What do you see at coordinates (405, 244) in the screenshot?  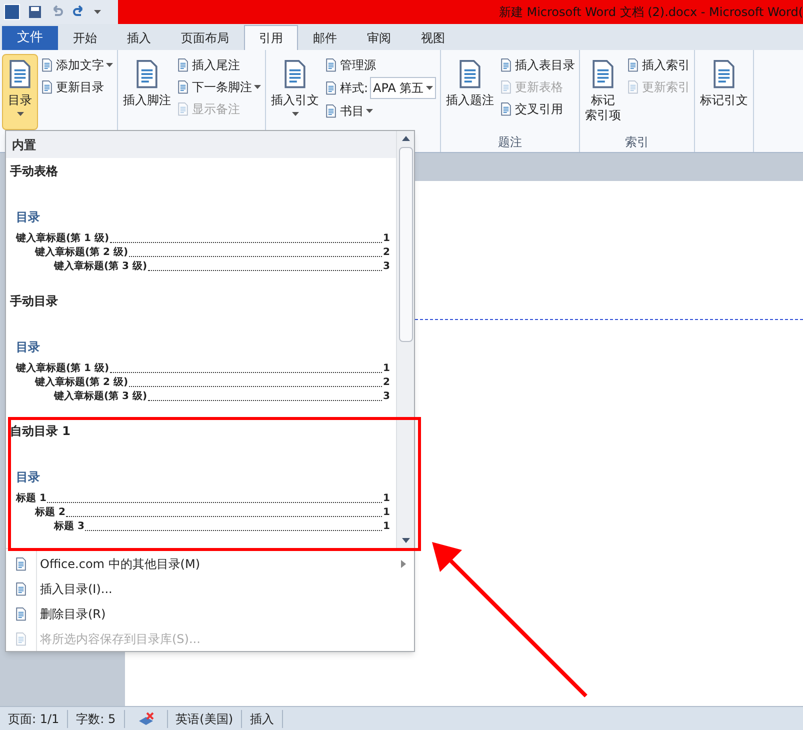 I see `scroll-thumb` at bounding box center [405, 244].